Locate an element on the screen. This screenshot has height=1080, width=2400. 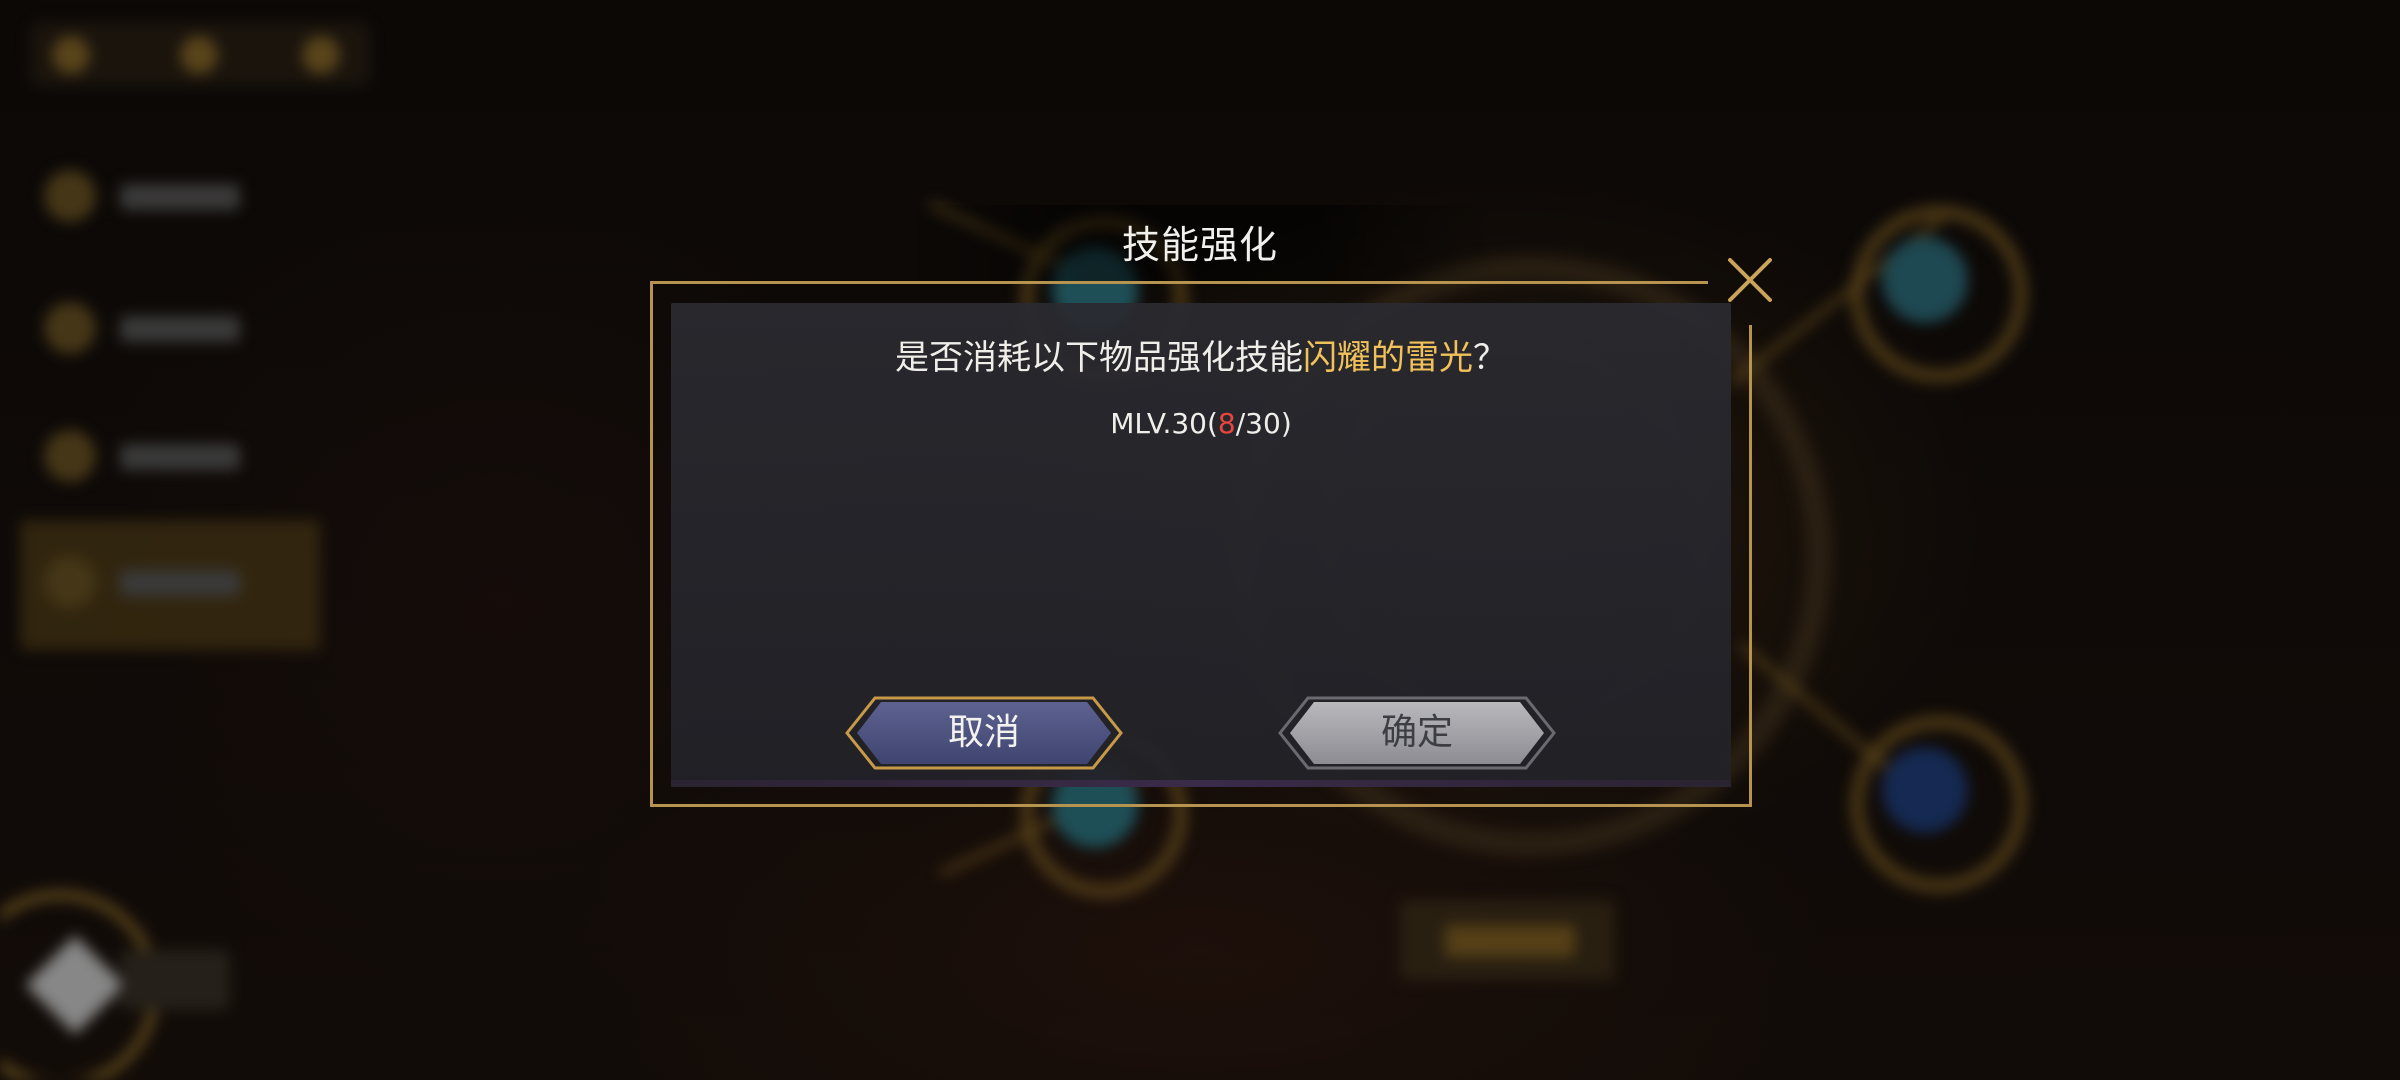
confirm-button: 确定 is located at coordinates (1417, 733).